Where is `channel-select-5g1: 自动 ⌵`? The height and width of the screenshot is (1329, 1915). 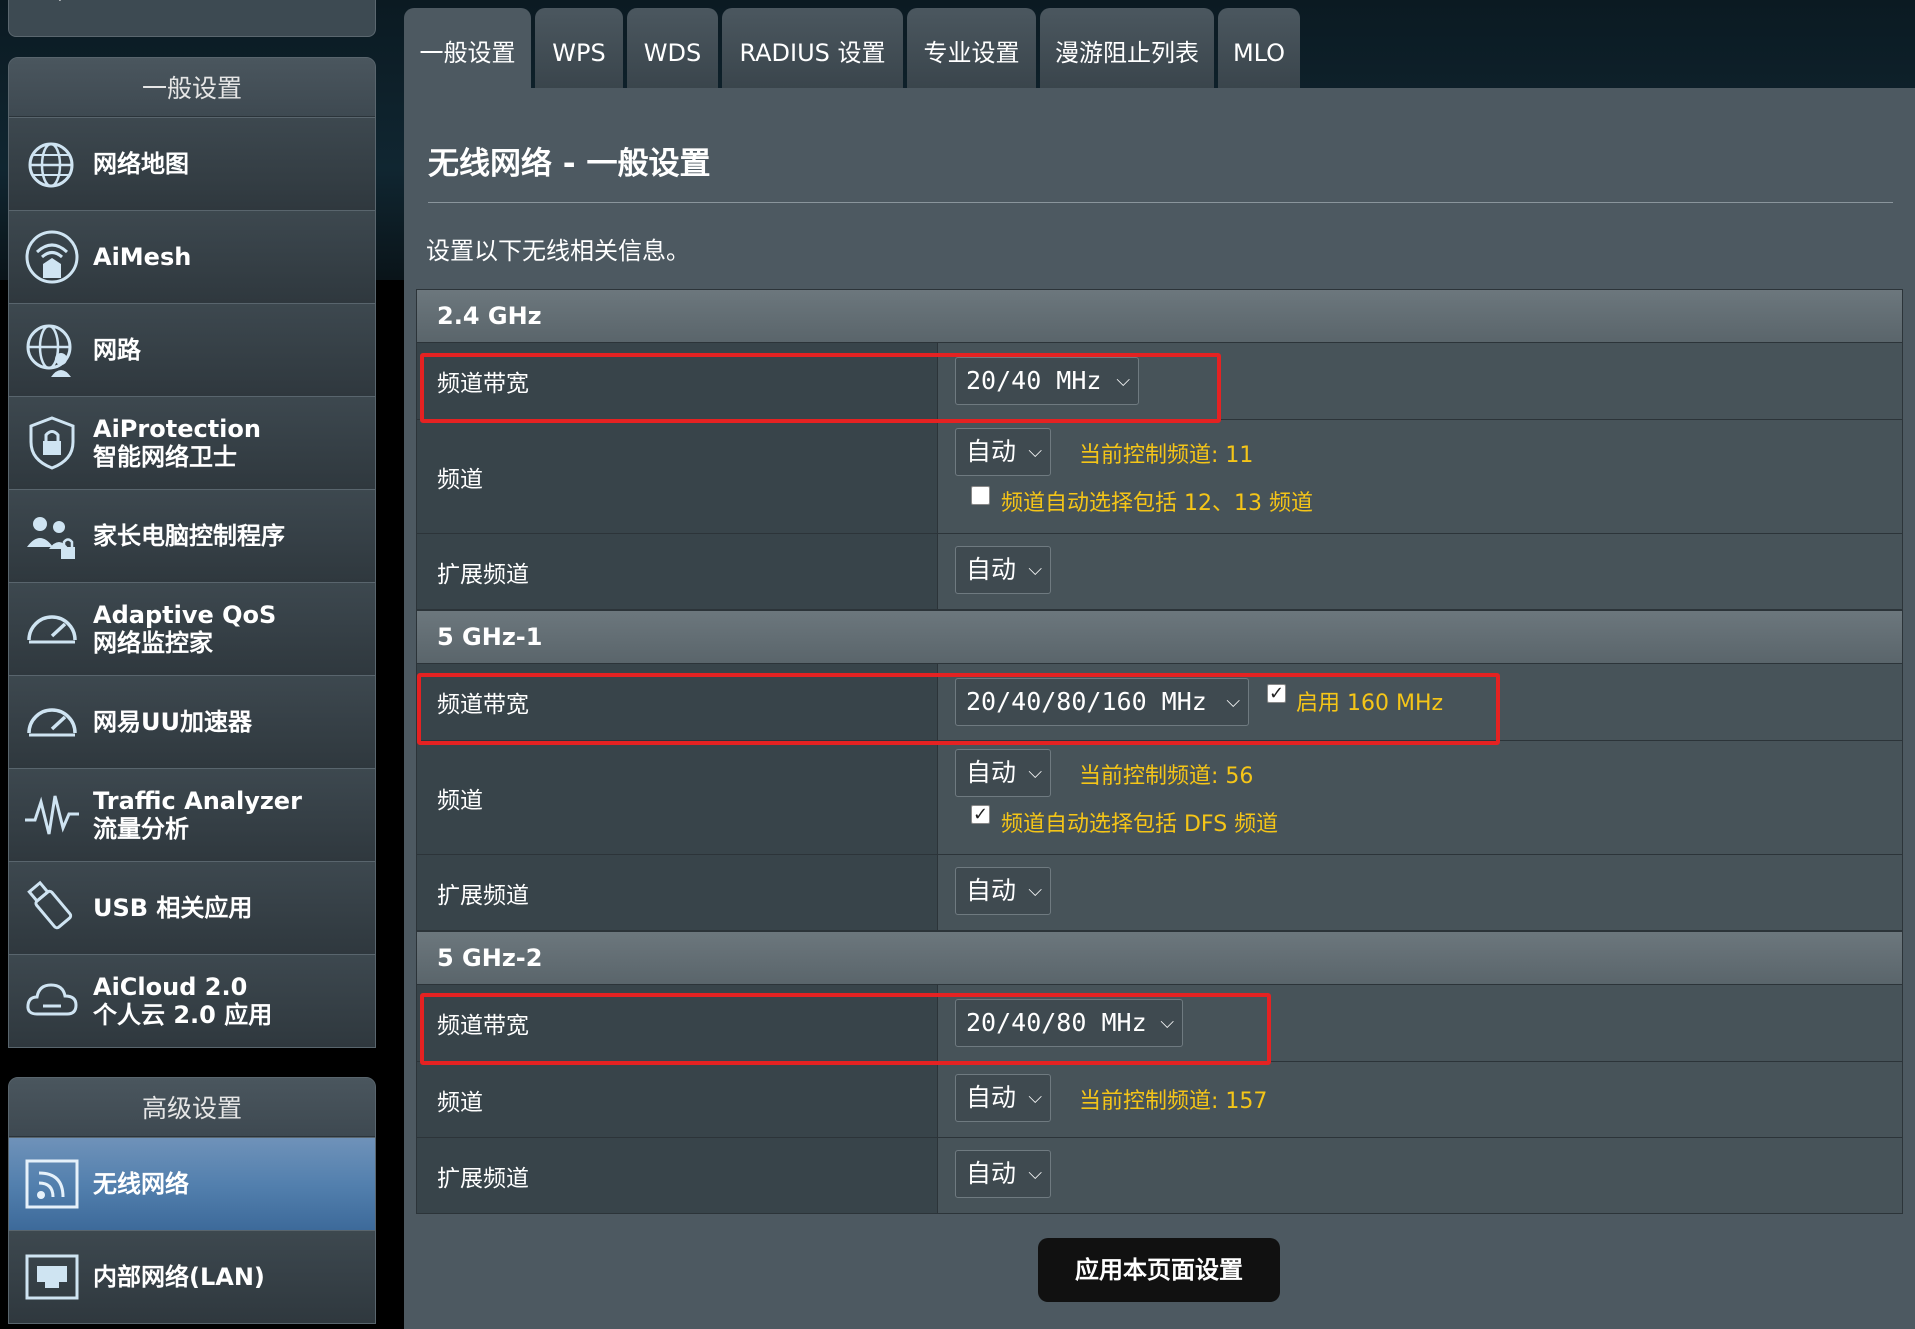 channel-select-5g1: 自动 ⌵ is located at coordinates (1003, 773).